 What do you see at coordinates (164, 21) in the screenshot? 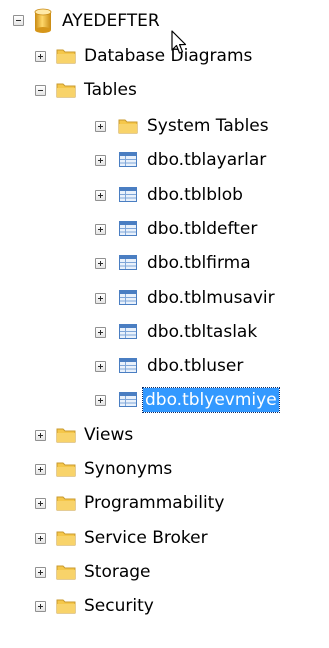
I see `tree-node-database: AYEDEFTER` at bounding box center [164, 21].